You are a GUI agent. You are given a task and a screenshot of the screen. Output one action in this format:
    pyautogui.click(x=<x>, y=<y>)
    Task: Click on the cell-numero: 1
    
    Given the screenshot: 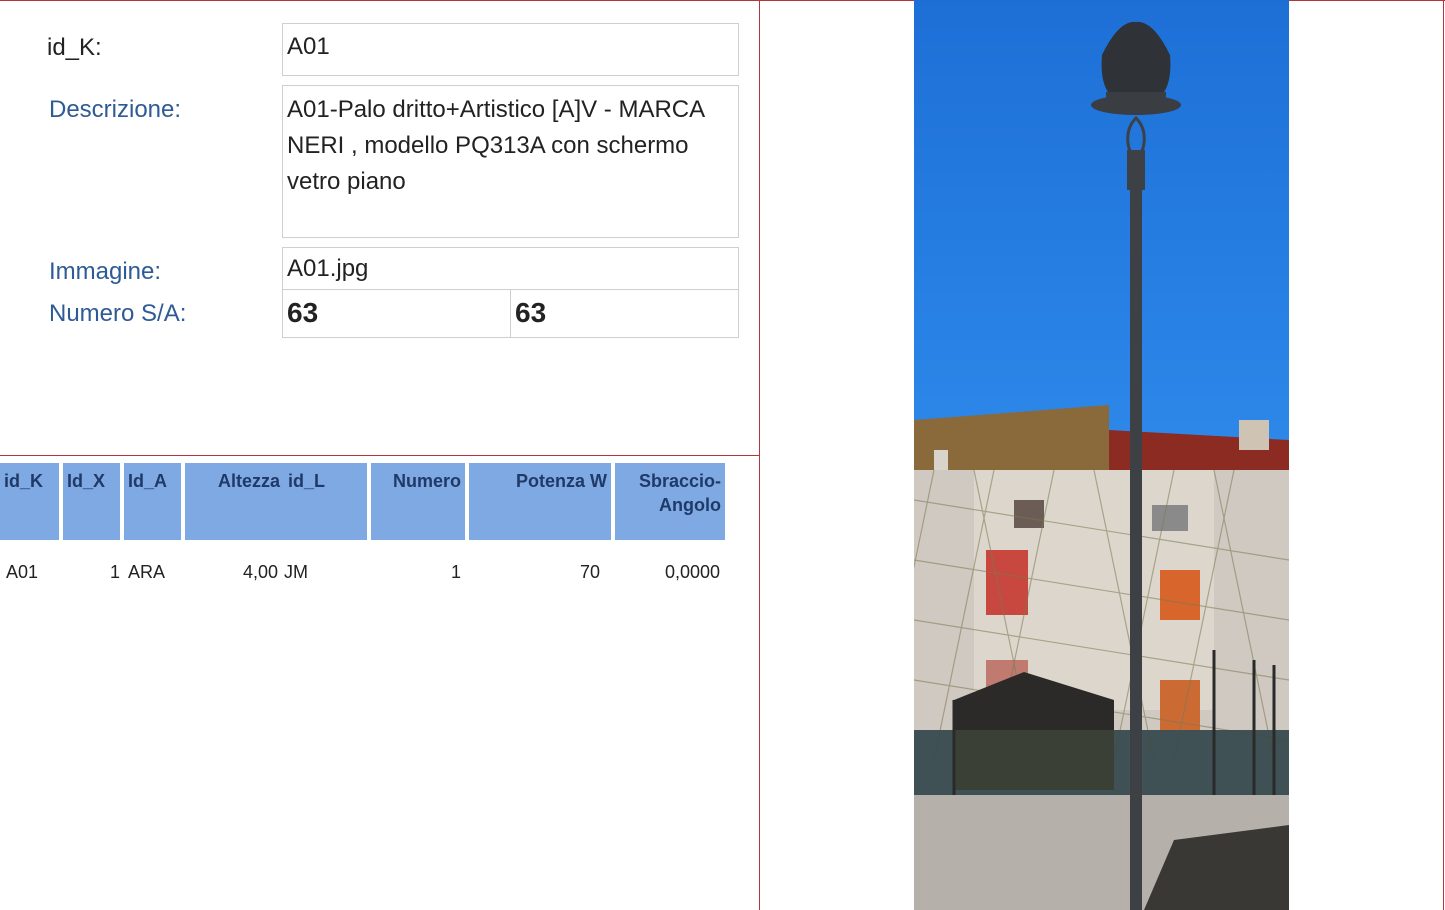 What is the action you would take?
    pyautogui.click(x=455, y=572)
    